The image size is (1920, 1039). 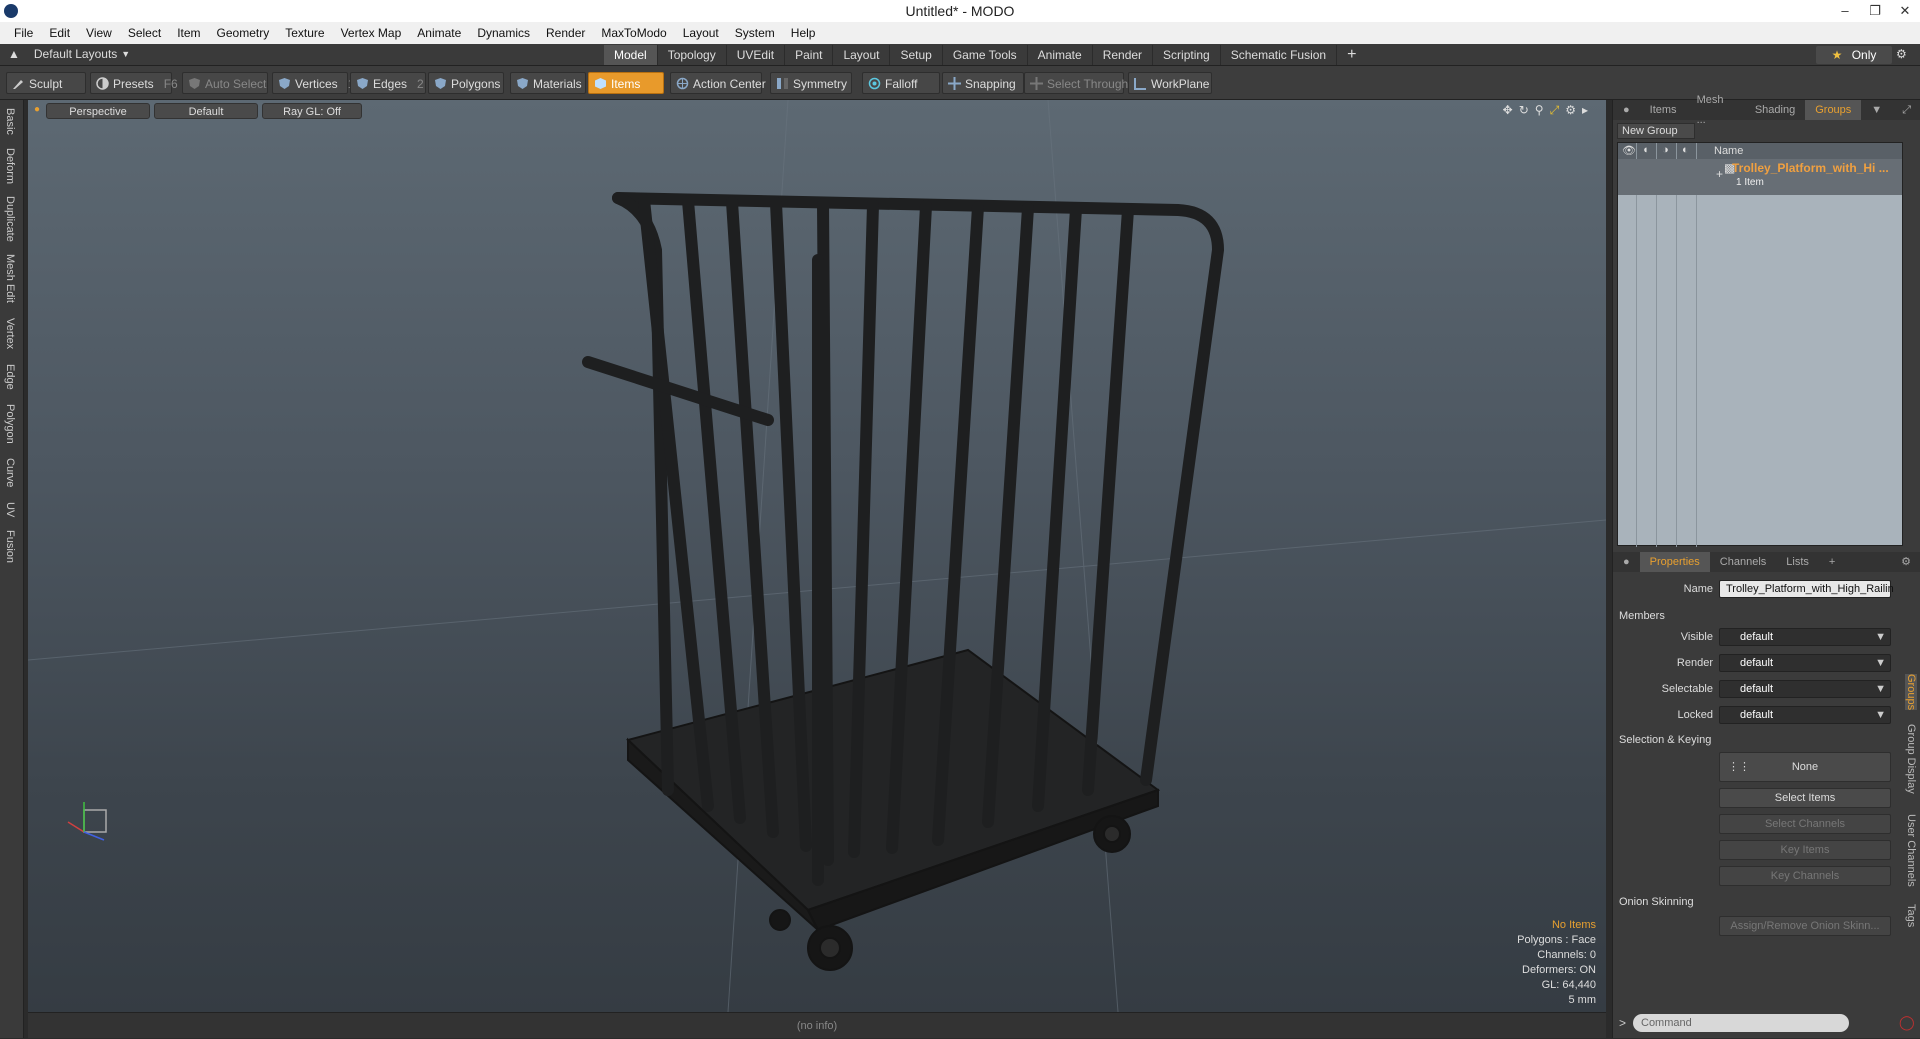 I want to click on tab-channels: Channels, so click(x=1743, y=562).